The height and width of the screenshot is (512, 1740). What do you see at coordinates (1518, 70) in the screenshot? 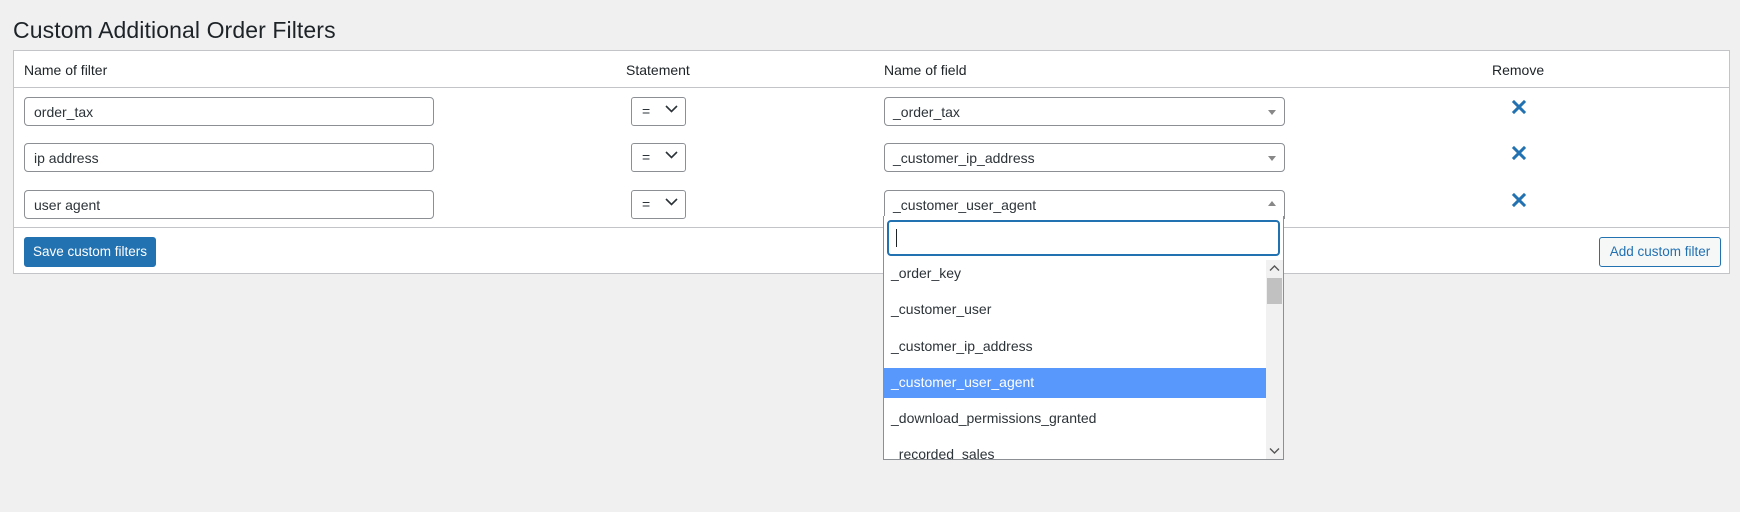
I see `header-remove: Remove` at bounding box center [1518, 70].